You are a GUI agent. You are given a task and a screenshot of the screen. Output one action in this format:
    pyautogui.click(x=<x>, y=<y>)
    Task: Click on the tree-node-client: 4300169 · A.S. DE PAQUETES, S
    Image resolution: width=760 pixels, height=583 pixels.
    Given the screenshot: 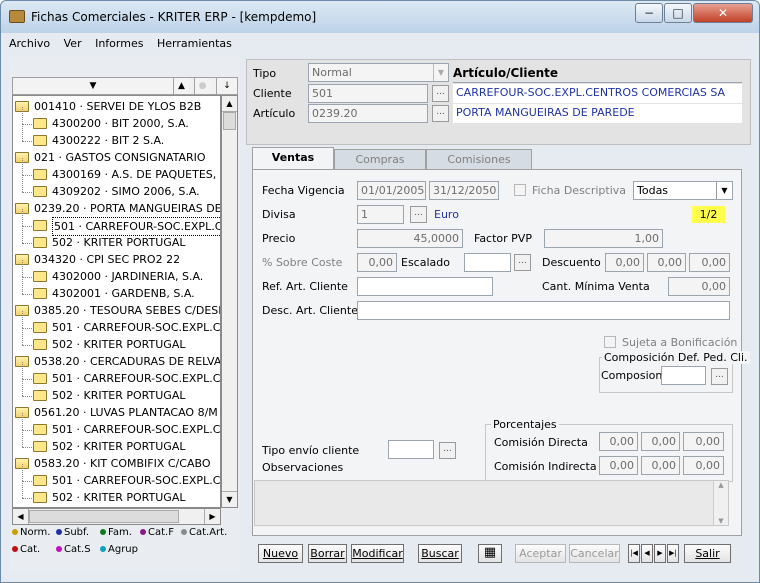 What is the action you would take?
    pyautogui.click(x=116, y=174)
    